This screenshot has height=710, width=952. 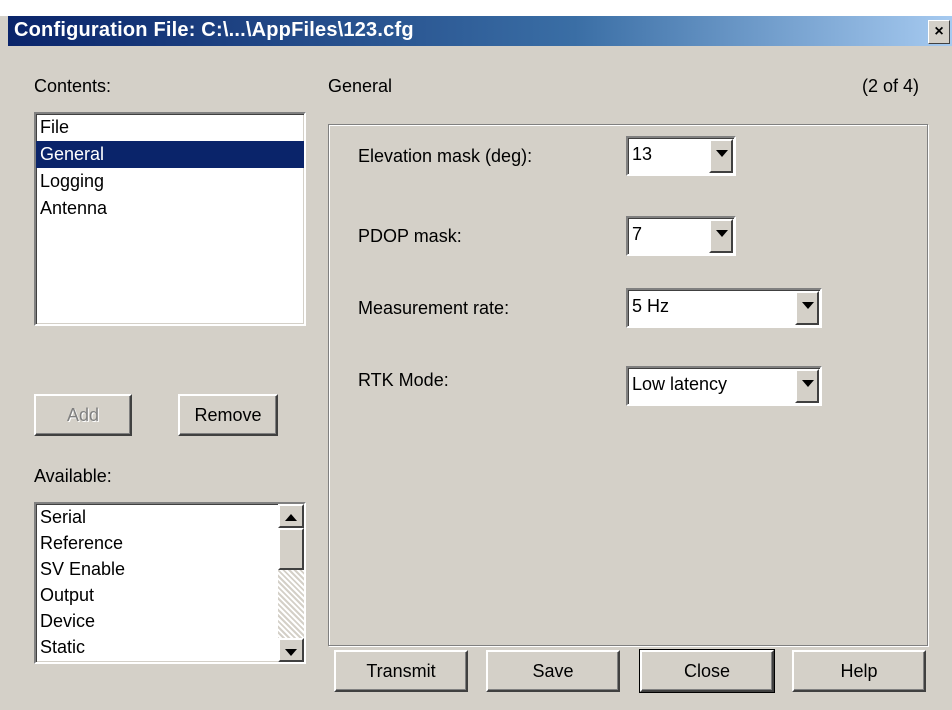 What do you see at coordinates (291, 549) in the screenshot?
I see `scroll-thumb` at bounding box center [291, 549].